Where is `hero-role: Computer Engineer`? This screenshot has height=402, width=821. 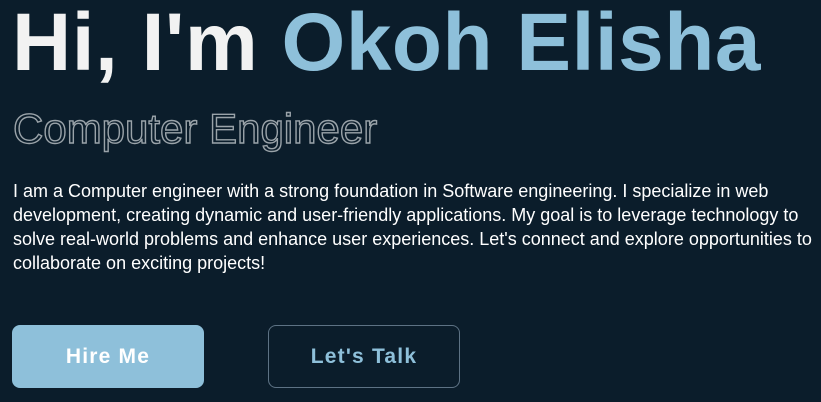 hero-role: Computer Engineer is located at coordinates (195, 128).